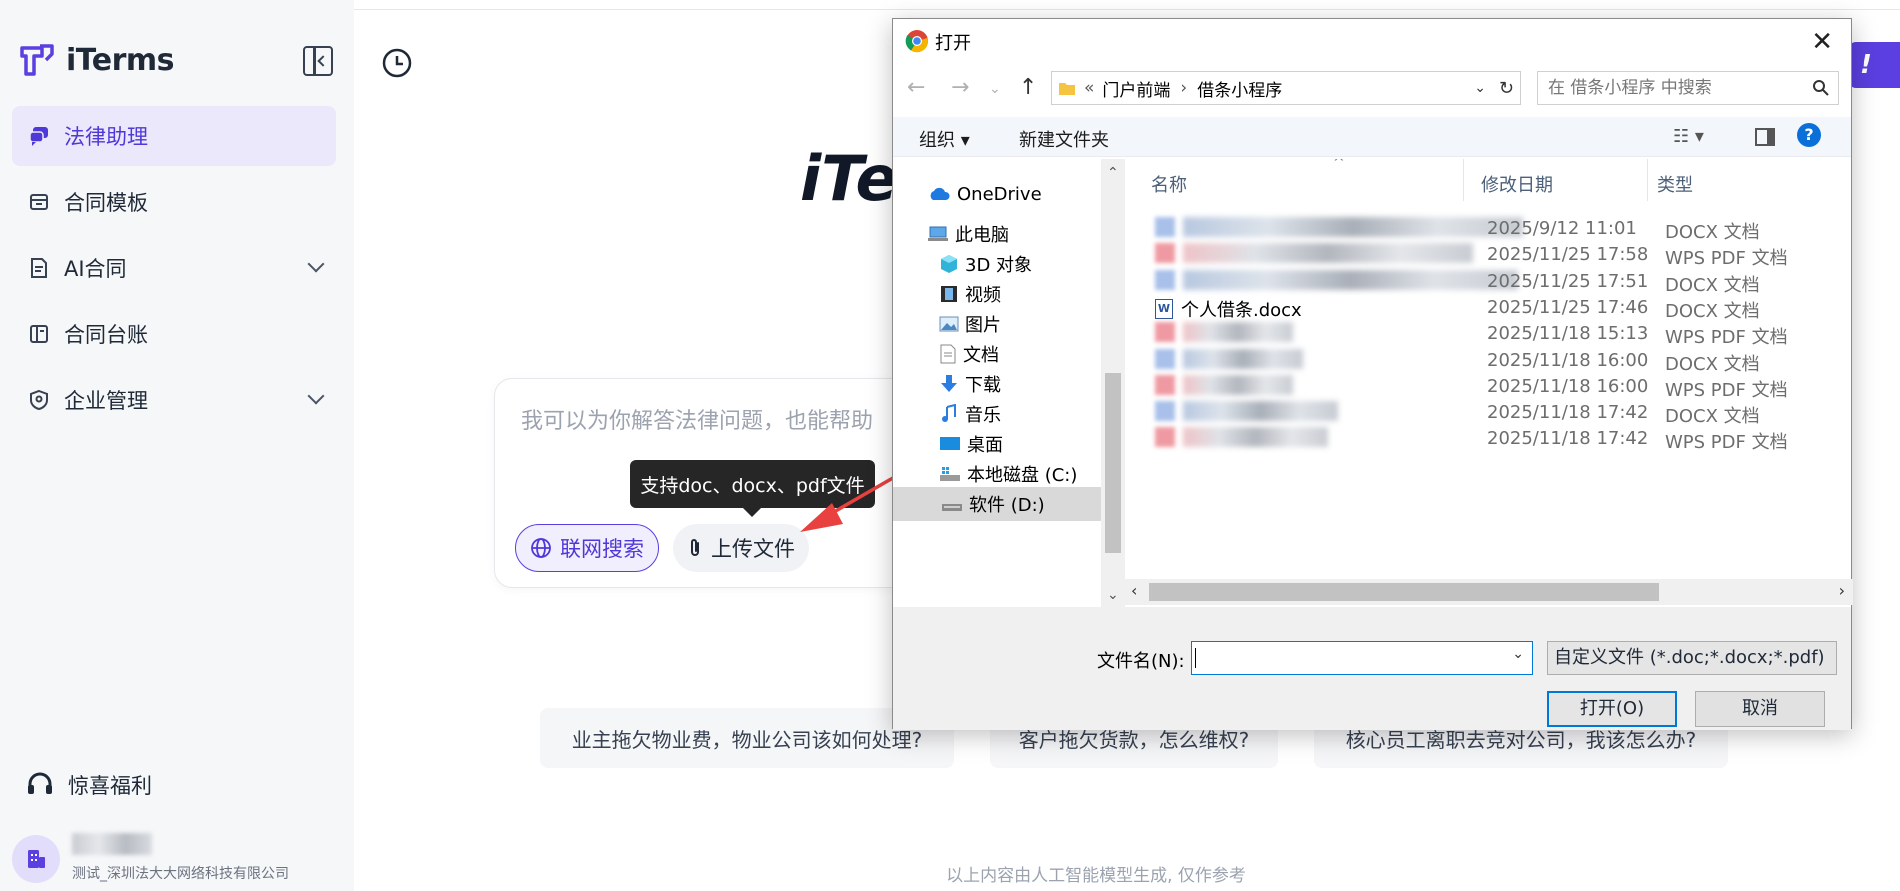  What do you see at coordinates (916, 87) in the screenshot?
I see `back-arrow-icon: ←` at bounding box center [916, 87].